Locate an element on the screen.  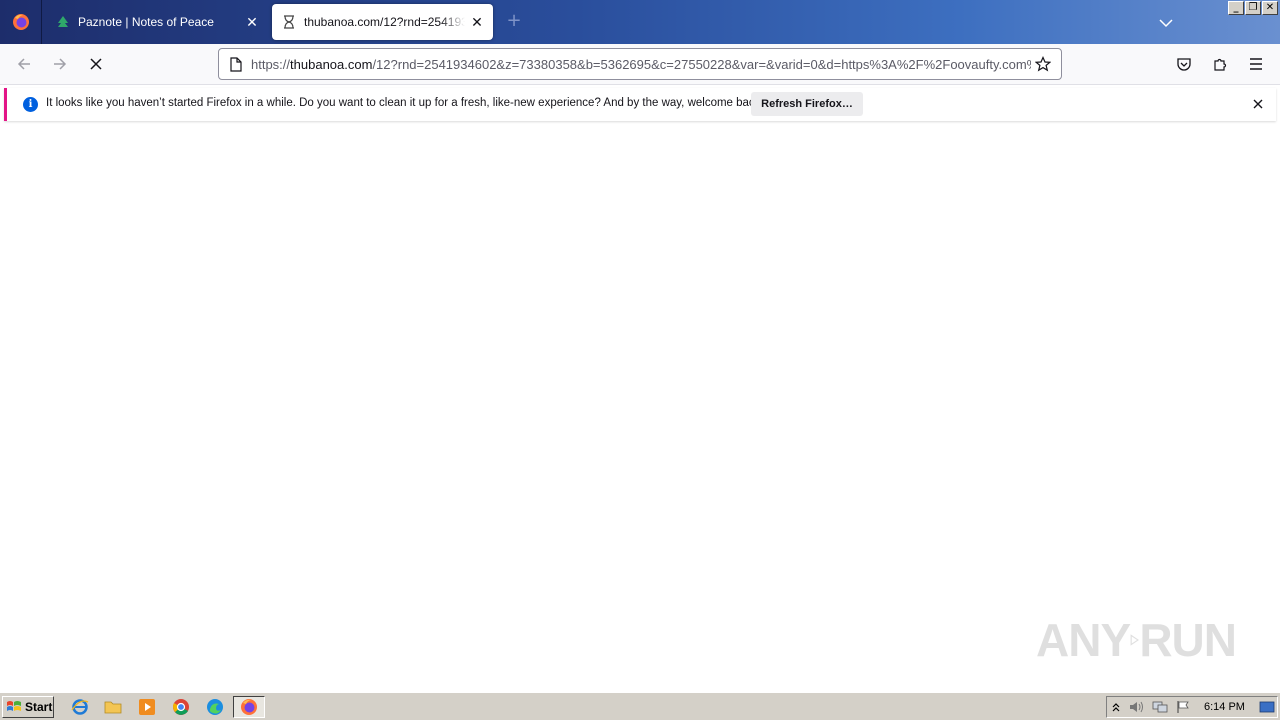
volume-icon is located at coordinates (1136, 707).